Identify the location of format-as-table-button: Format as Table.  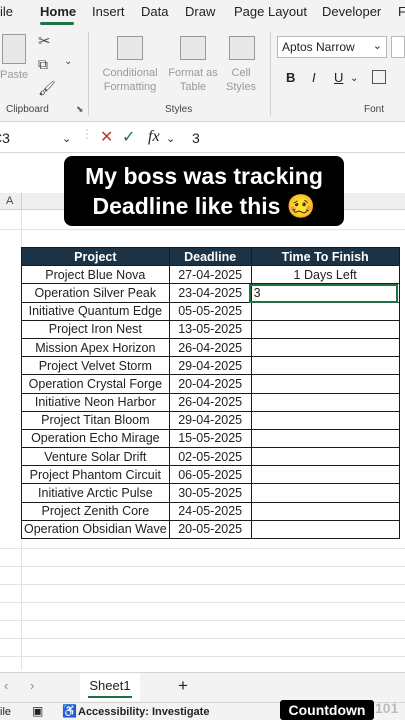
(193, 80).